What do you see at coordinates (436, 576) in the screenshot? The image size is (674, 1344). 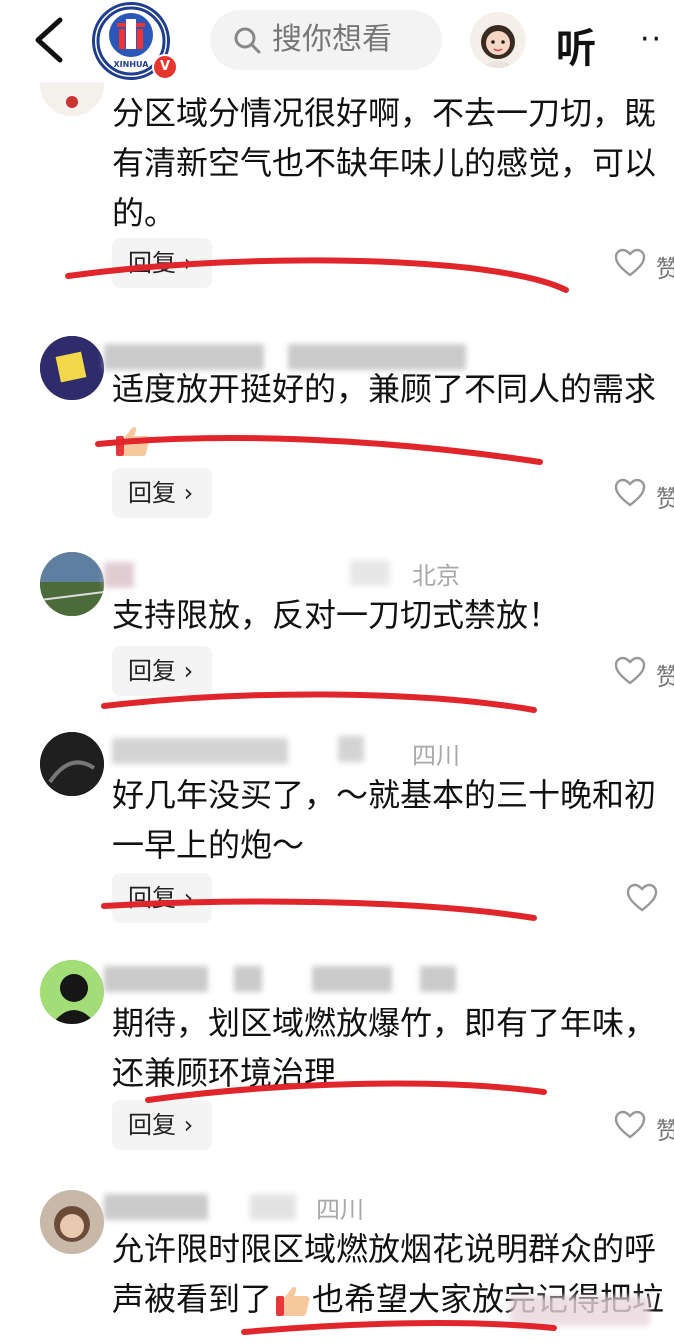 I see `location-label: 北京` at bounding box center [436, 576].